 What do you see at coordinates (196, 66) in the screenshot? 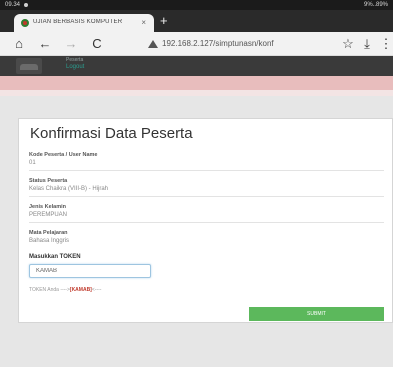
I see `app-header: Peserta Logout` at bounding box center [196, 66].